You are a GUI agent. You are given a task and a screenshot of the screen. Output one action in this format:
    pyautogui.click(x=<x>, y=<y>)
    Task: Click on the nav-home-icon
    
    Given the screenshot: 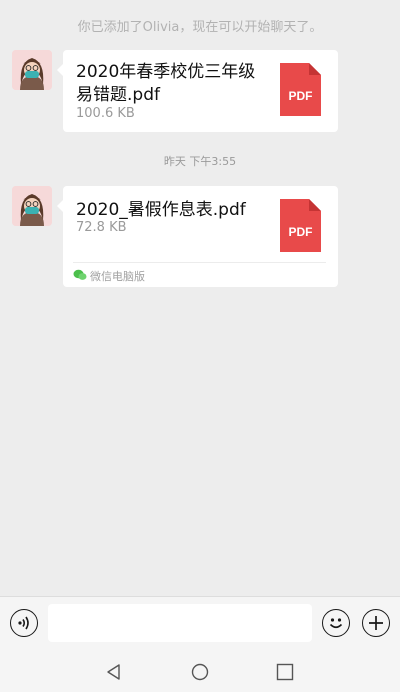 What is the action you would take?
    pyautogui.click(x=200, y=672)
    